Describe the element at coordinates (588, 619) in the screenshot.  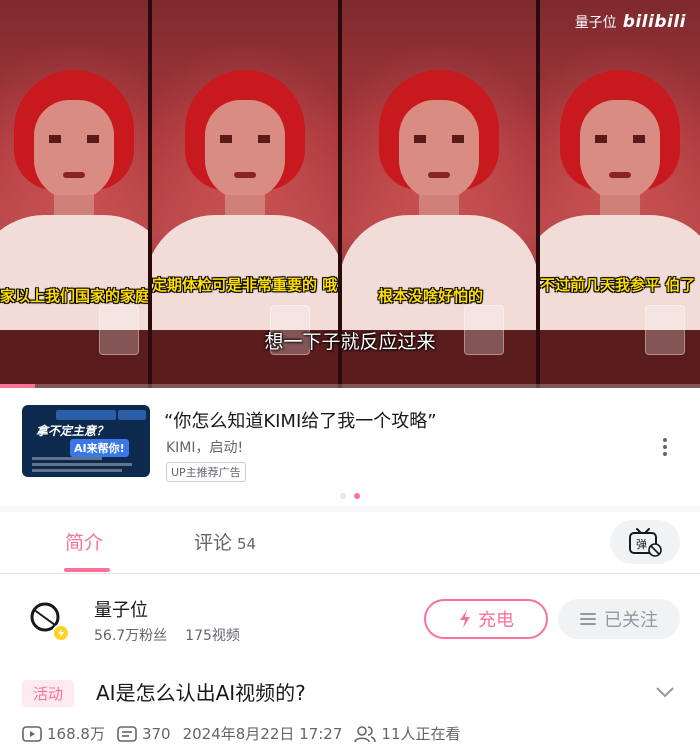
I see `menu-lines-icon` at that location.